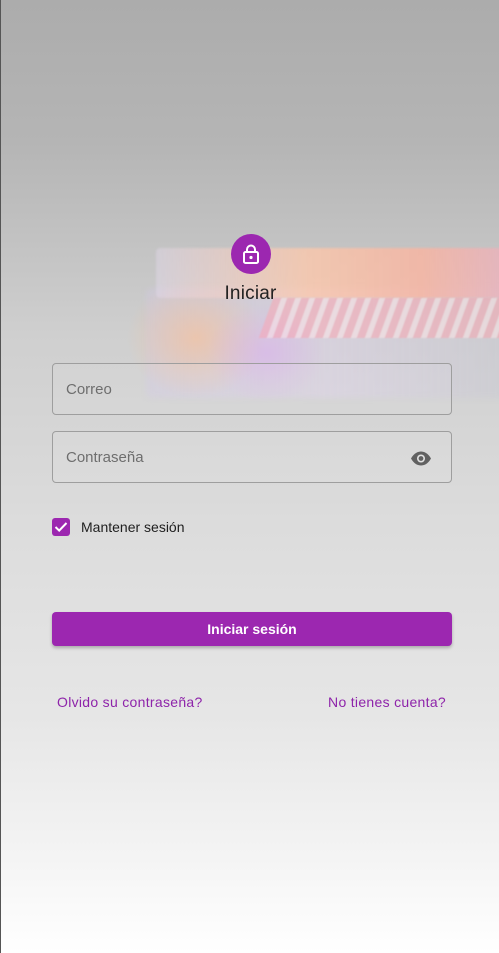 This screenshot has width=499, height=953. What do you see at coordinates (61, 527) in the screenshot?
I see `remember-checkbox` at bounding box center [61, 527].